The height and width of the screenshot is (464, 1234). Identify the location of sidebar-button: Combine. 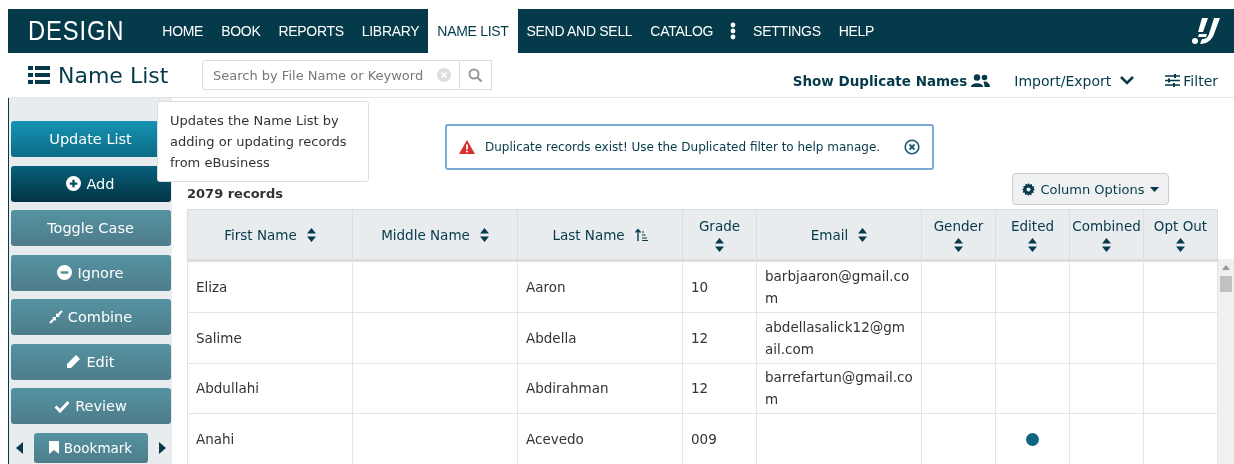
(90, 317).